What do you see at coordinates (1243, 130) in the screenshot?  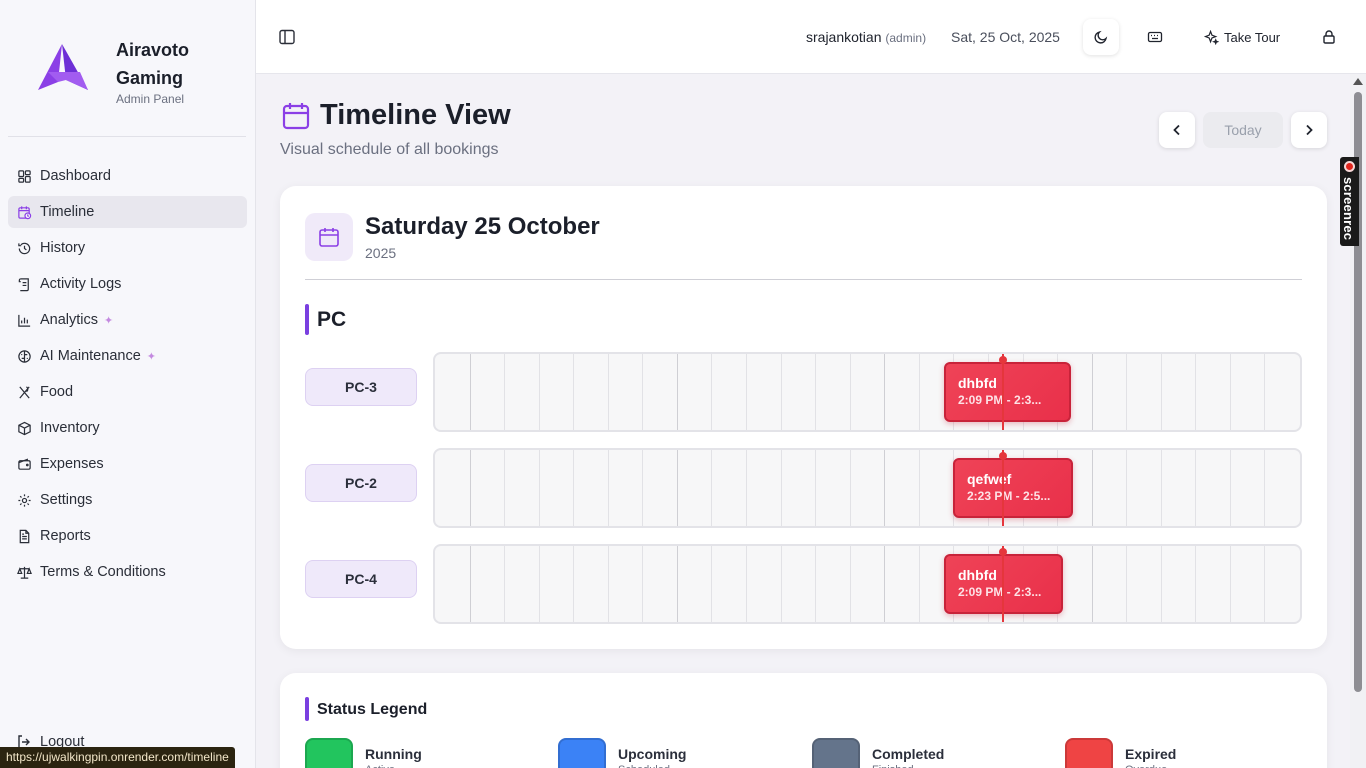 I see `today-button: Today` at bounding box center [1243, 130].